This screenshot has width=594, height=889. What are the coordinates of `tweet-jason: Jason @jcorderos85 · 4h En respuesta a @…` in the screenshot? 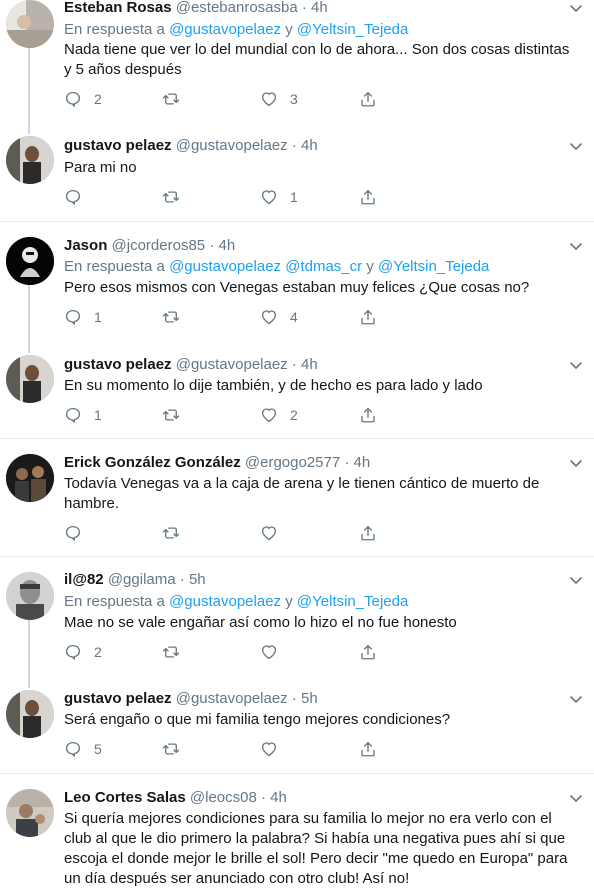 It's located at (297, 281).